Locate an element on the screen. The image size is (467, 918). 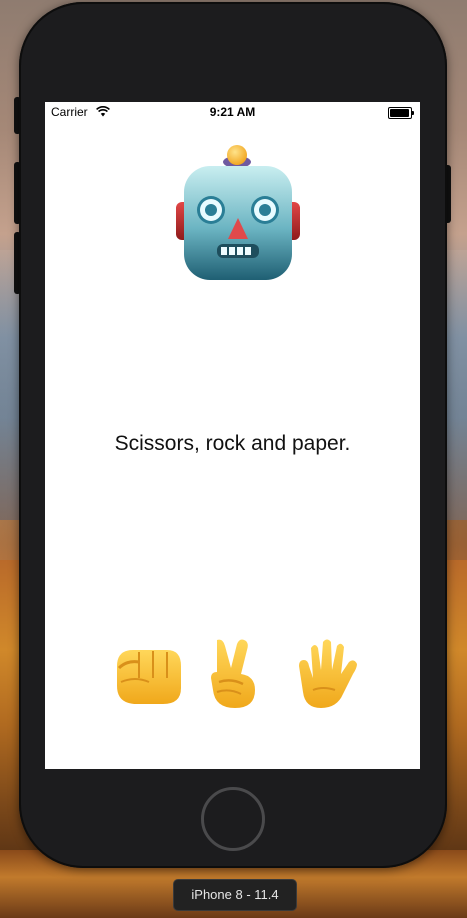
rock-button is located at coordinates (149, 674).